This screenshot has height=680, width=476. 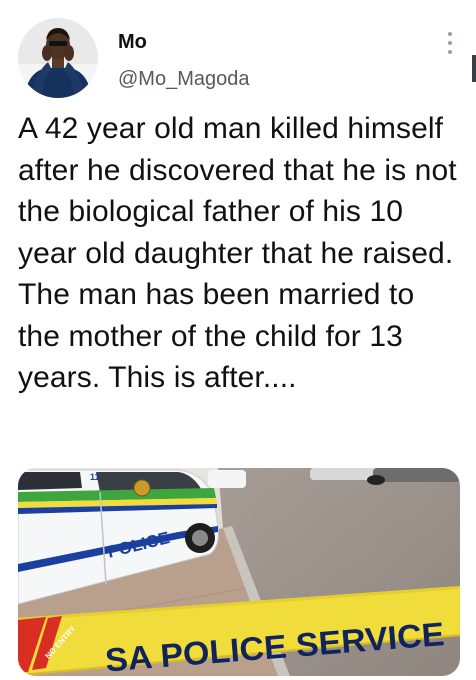 What do you see at coordinates (183, 79) in the screenshot?
I see `author-handle: @Mo_Magoda` at bounding box center [183, 79].